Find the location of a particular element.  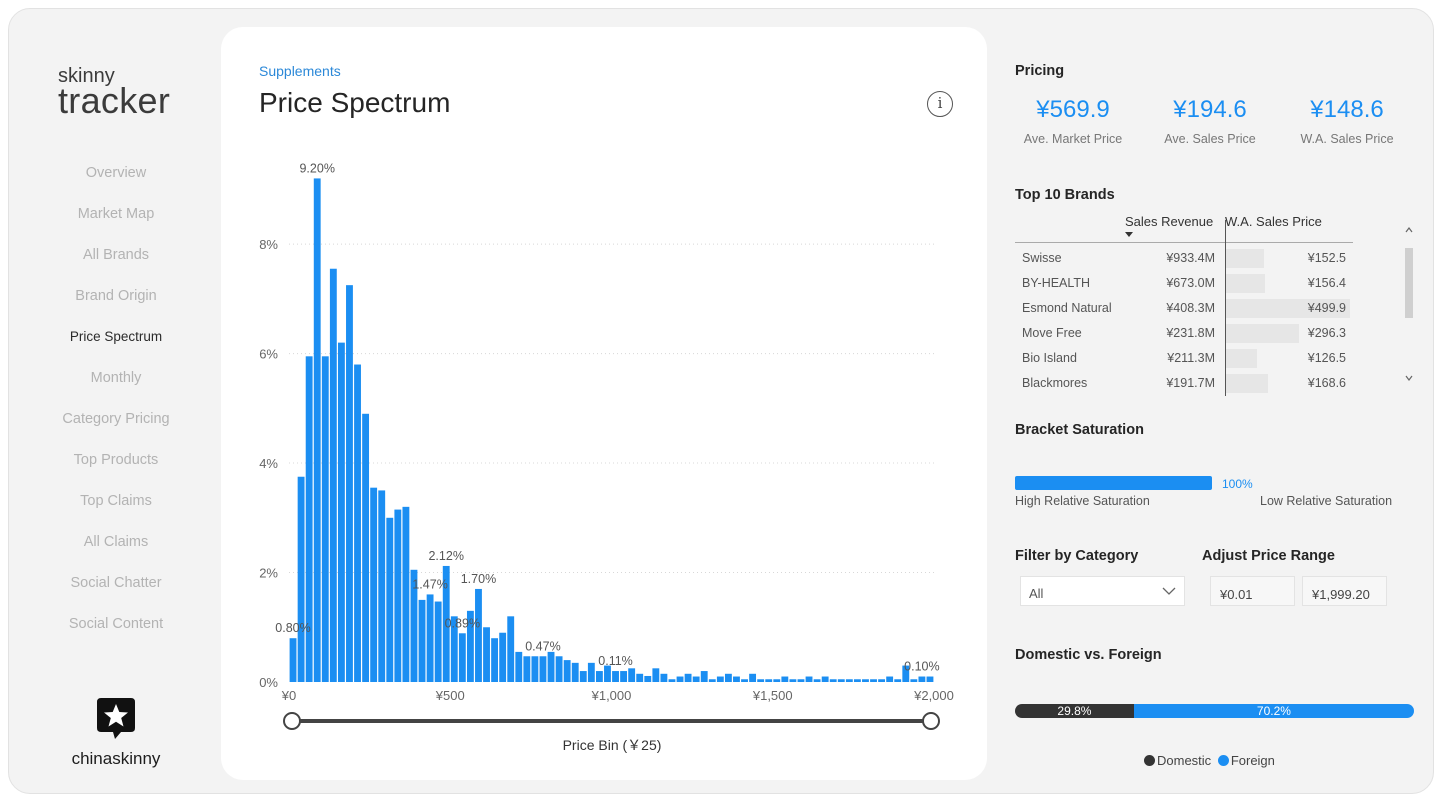

kpi-ave-sales-price: ¥194.6 Ave. Sales Price is located at coordinates (1210, 121).